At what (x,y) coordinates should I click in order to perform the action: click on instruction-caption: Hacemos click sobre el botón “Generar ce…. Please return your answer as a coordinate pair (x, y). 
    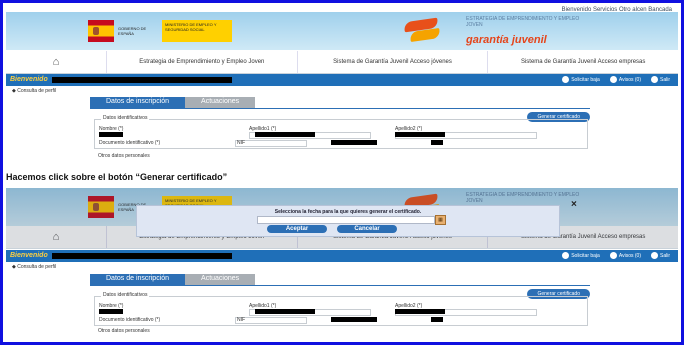
    Looking at the image, I should click on (117, 177).